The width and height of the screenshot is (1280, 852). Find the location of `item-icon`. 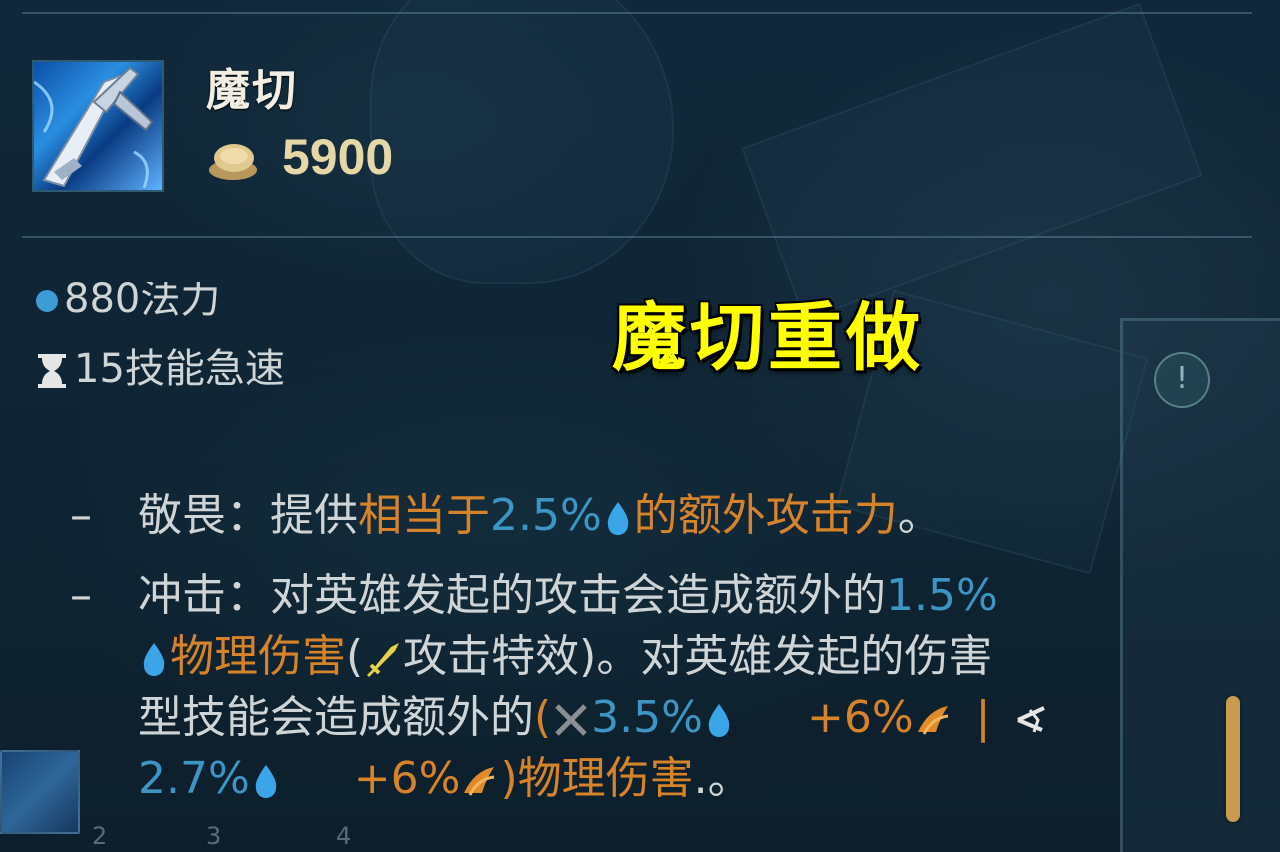

item-icon is located at coordinates (98, 126).